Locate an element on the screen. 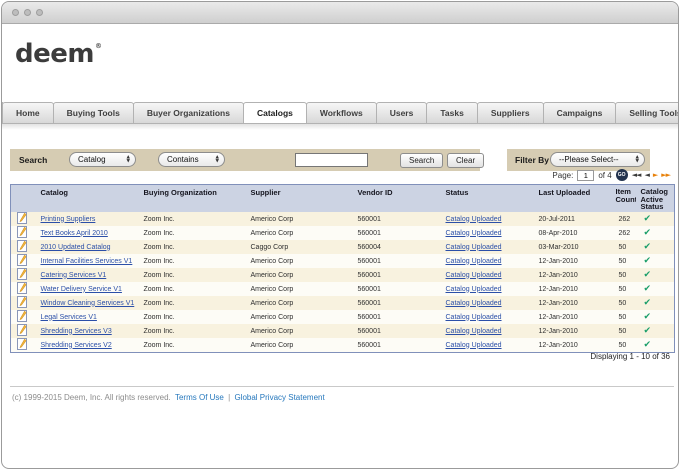  tab-buyer-organizations: Buyer Organizations is located at coordinates (188, 113).